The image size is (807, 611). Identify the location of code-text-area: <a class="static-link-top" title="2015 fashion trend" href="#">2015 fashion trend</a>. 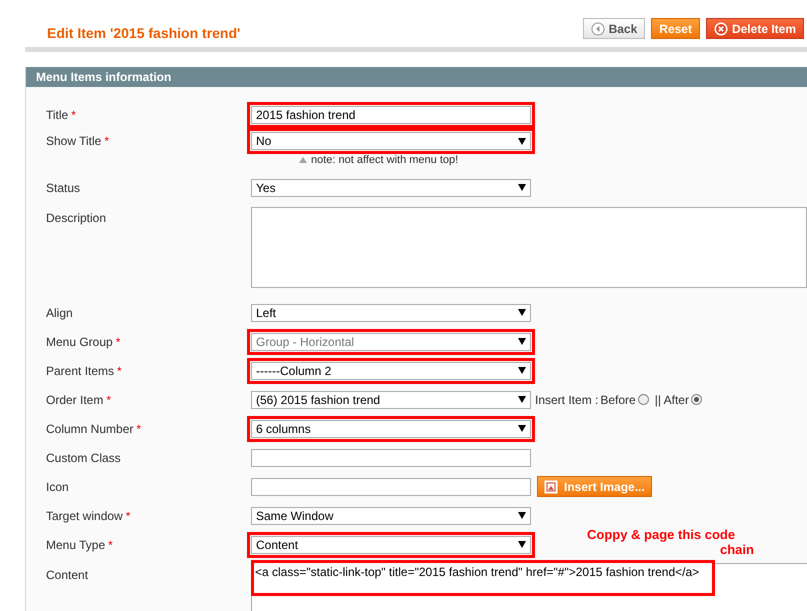
(529, 587).